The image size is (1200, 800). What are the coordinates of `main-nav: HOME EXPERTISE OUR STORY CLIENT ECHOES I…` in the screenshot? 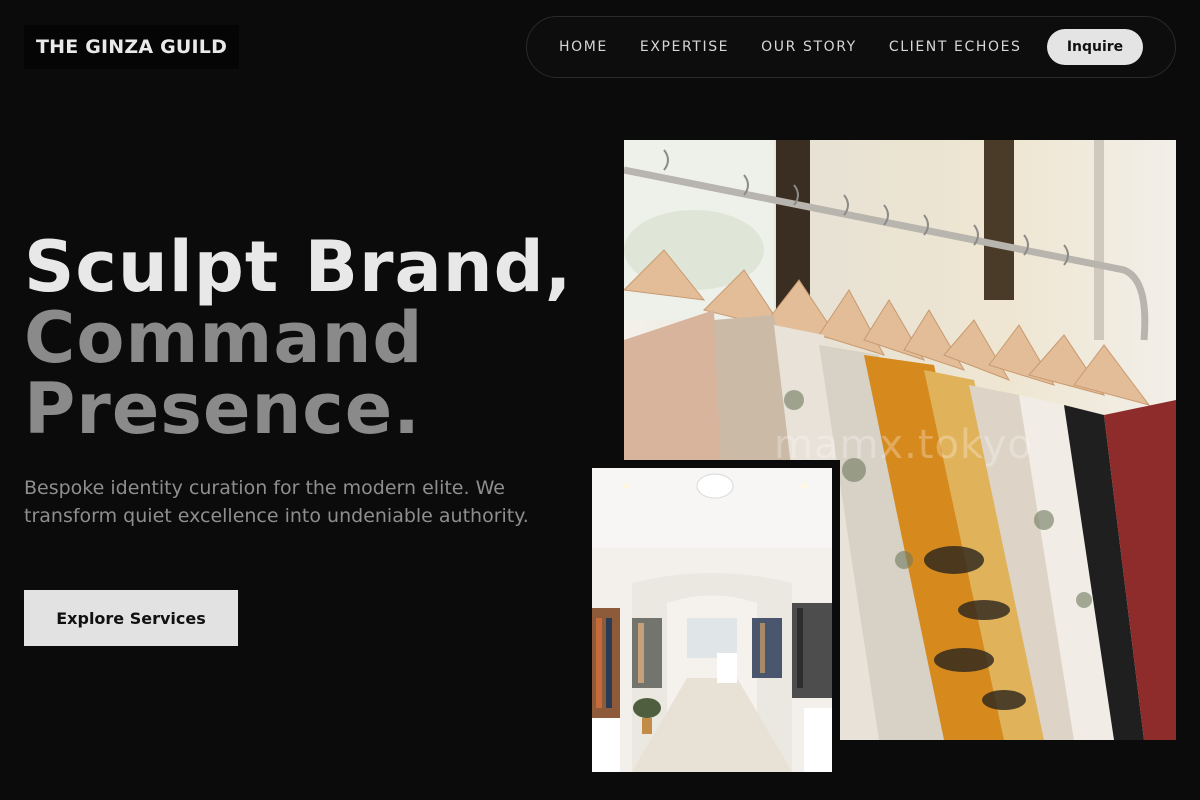 It's located at (851, 47).